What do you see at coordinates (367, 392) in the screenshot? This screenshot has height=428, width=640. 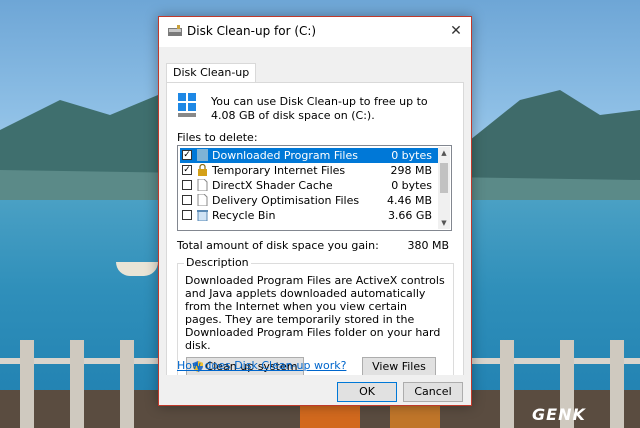 I see `ok-button: OK` at bounding box center [367, 392].